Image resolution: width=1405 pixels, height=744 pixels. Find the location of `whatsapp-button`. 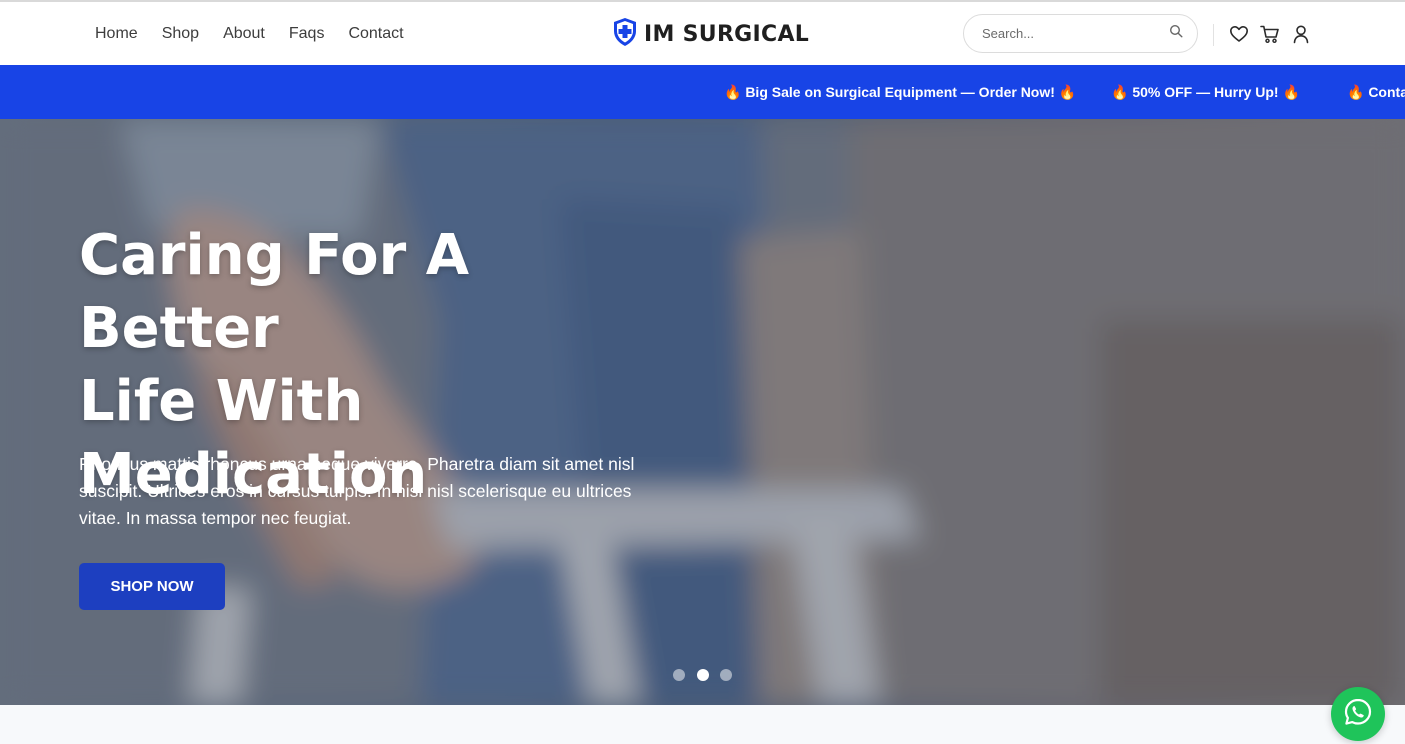

whatsapp-button is located at coordinates (1358, 714).